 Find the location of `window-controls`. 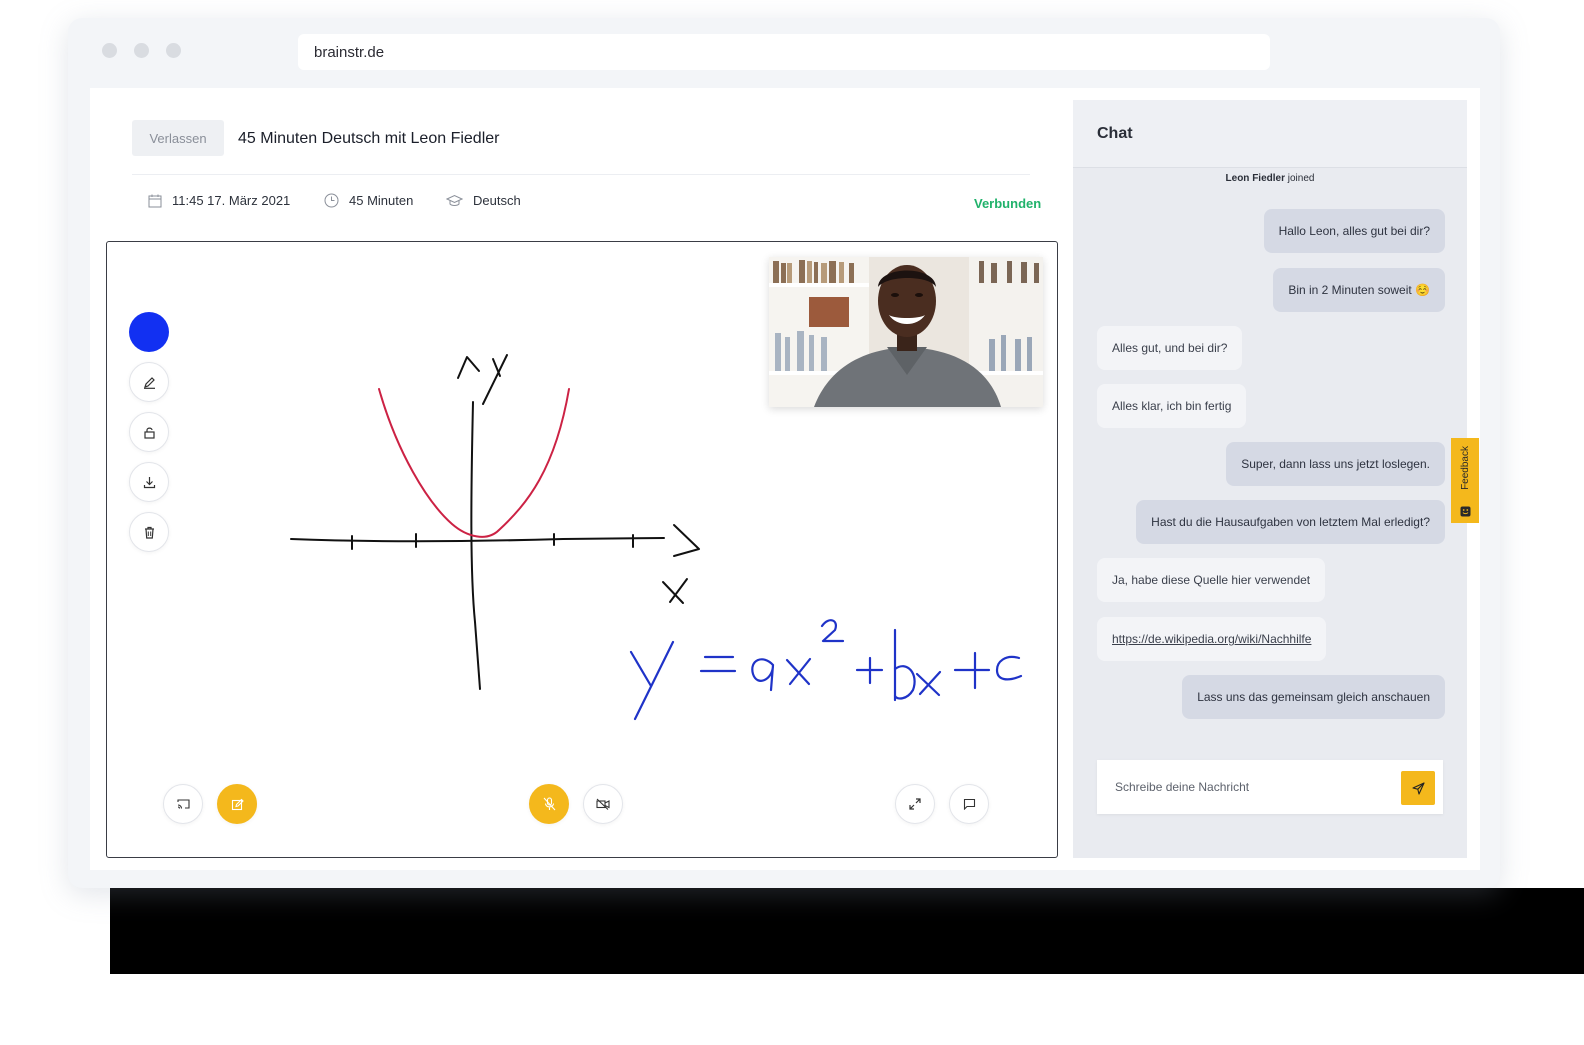

window-controls is located at coordinates (141, 50).